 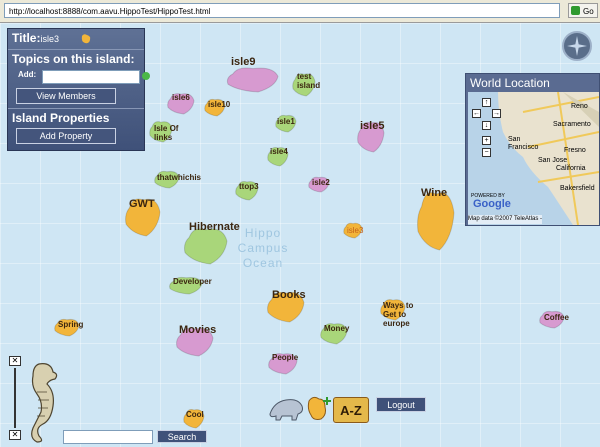 What do you see at coordinates (142, 204) in the screenshot?
I see `island-label-gwt: GWT` at bounding box center [142, 204].